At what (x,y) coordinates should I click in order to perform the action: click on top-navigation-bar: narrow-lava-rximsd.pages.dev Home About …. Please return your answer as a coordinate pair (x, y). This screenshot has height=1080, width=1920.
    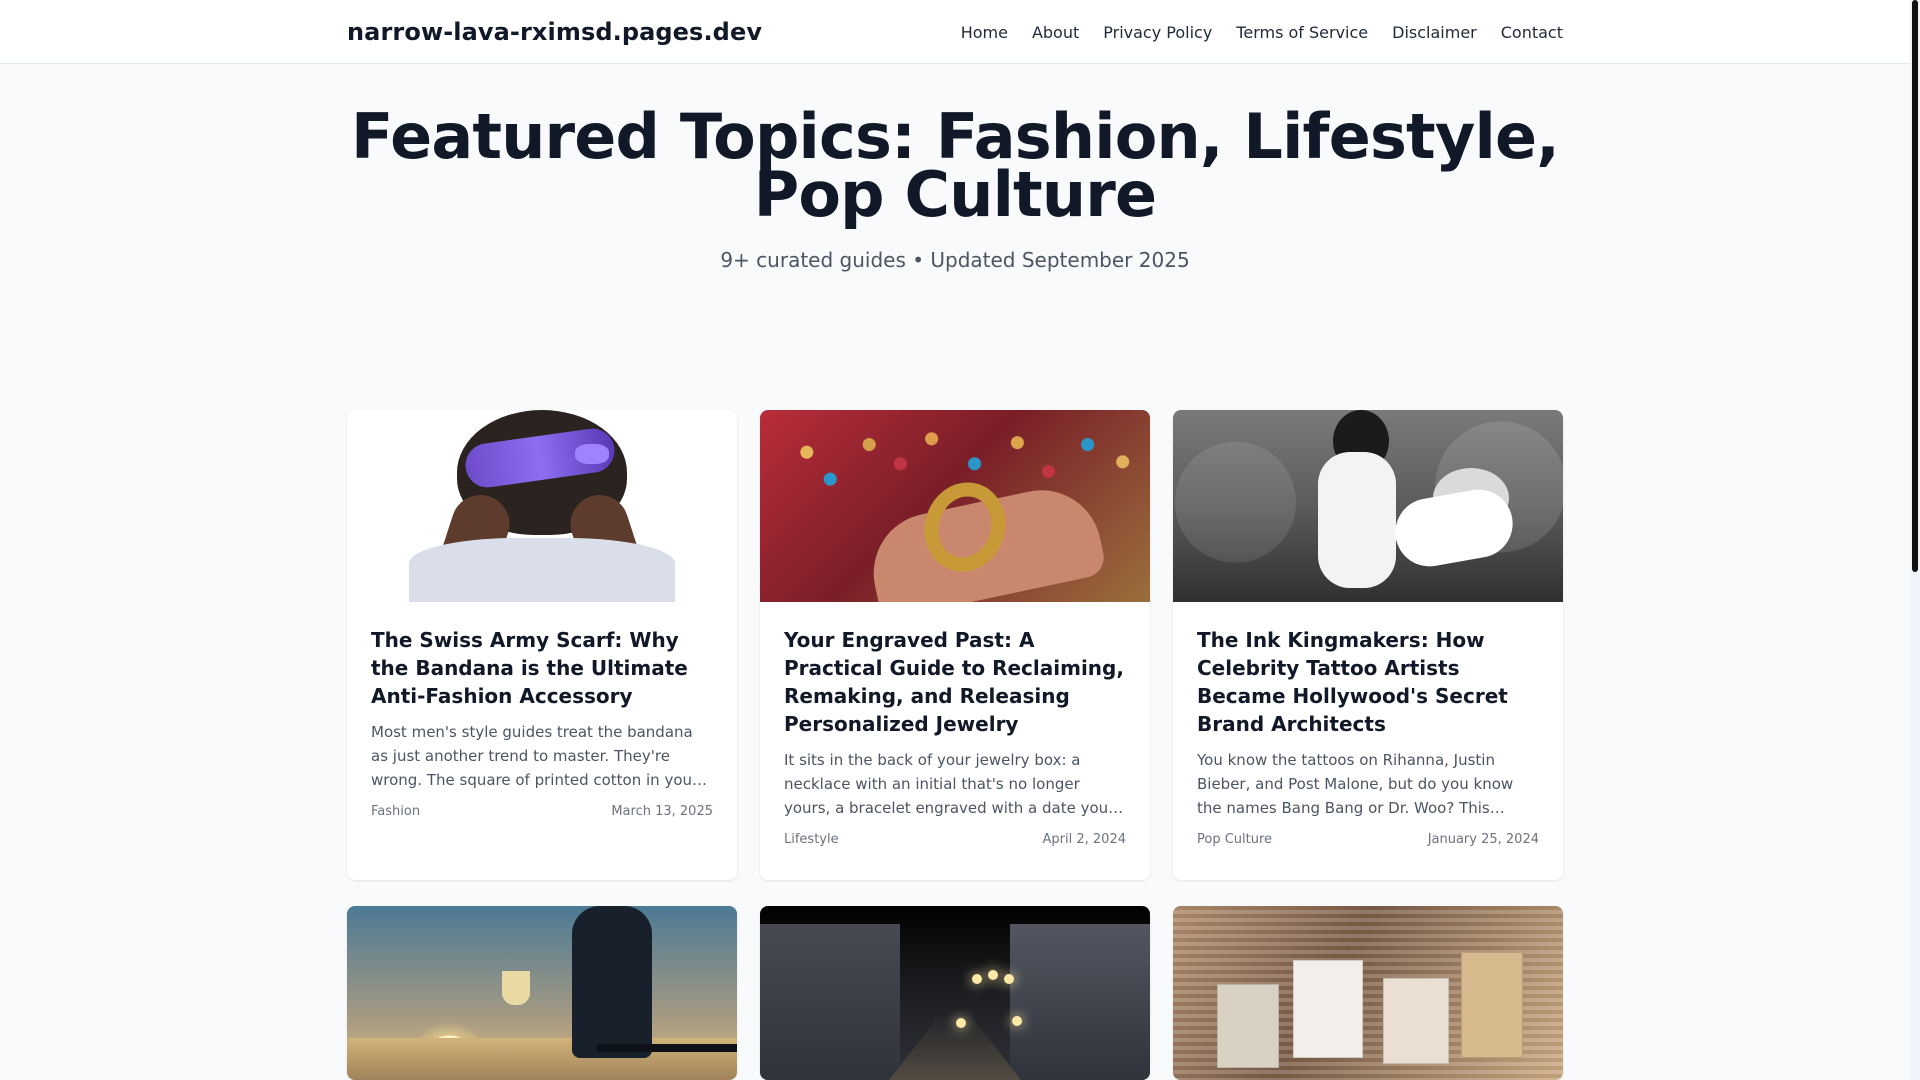
    Looking at the image, I should click on (955, 32).